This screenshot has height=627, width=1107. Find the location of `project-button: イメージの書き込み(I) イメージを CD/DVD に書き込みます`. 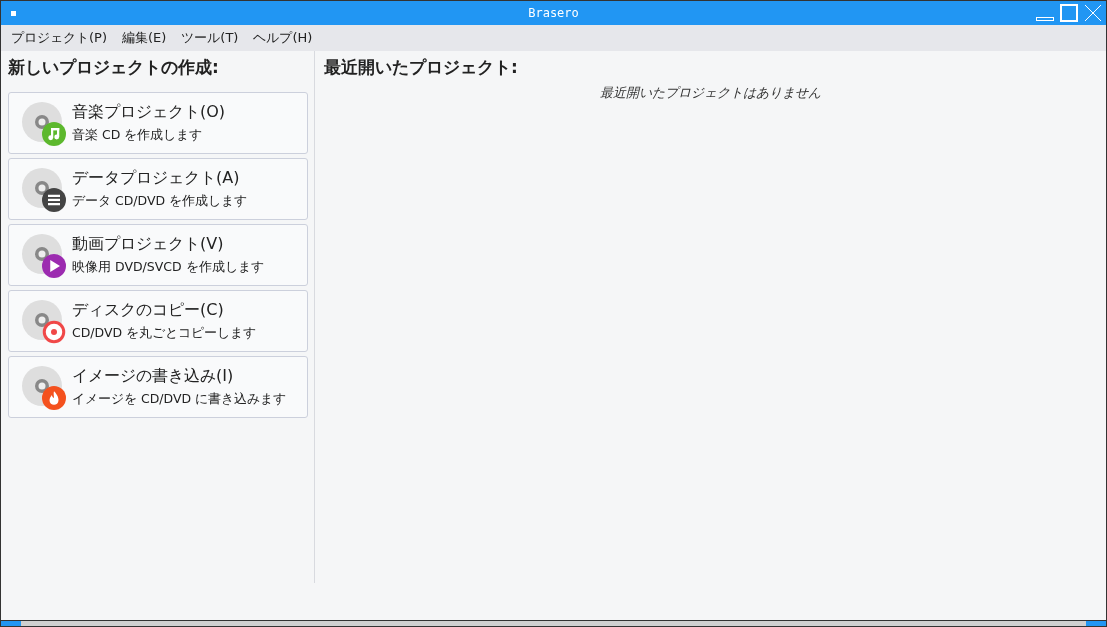

project-button: イメージの書き込み(I) イメージを CD/DVD に書き込みます is located at coordinates (158, 386).